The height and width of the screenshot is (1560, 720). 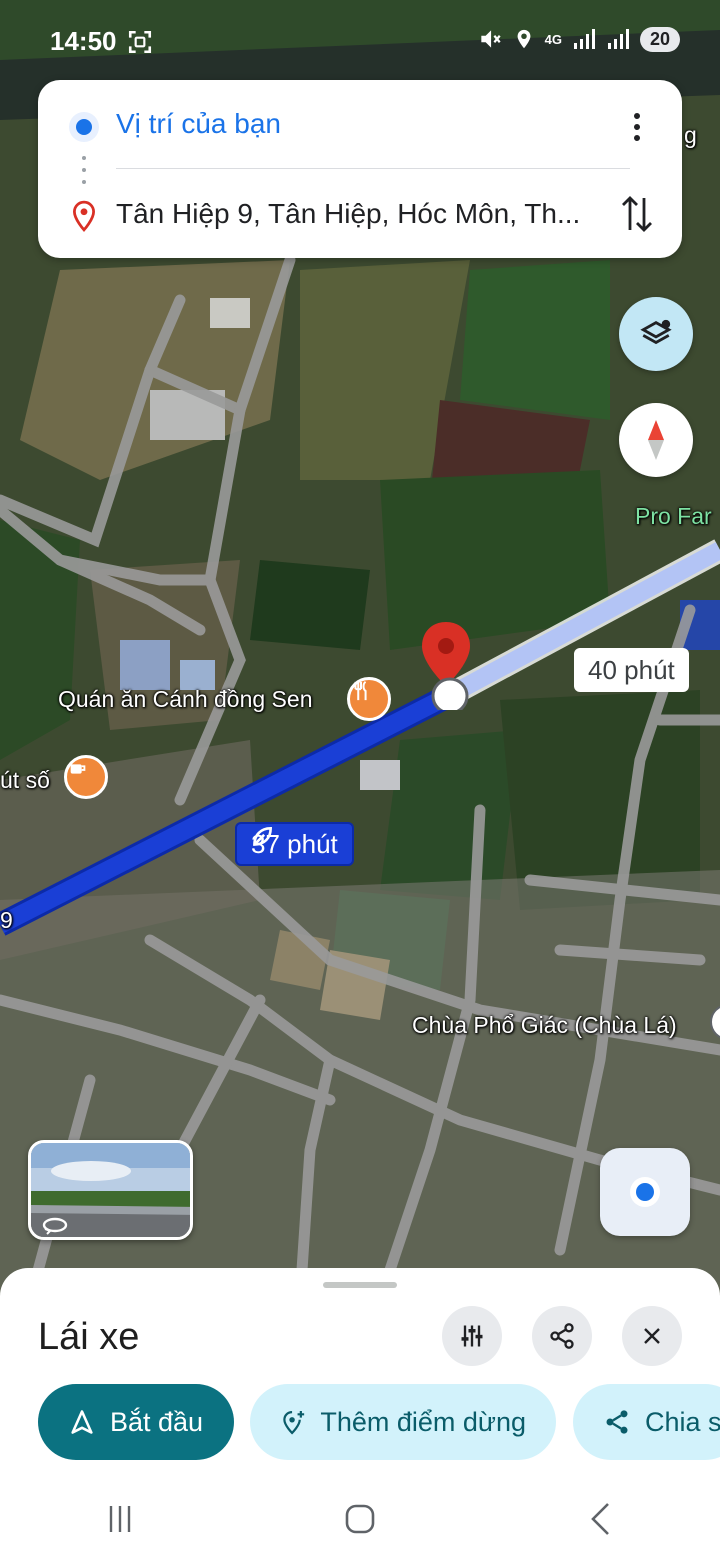 I want to click on share-icon, so click(x=562, y=1336).